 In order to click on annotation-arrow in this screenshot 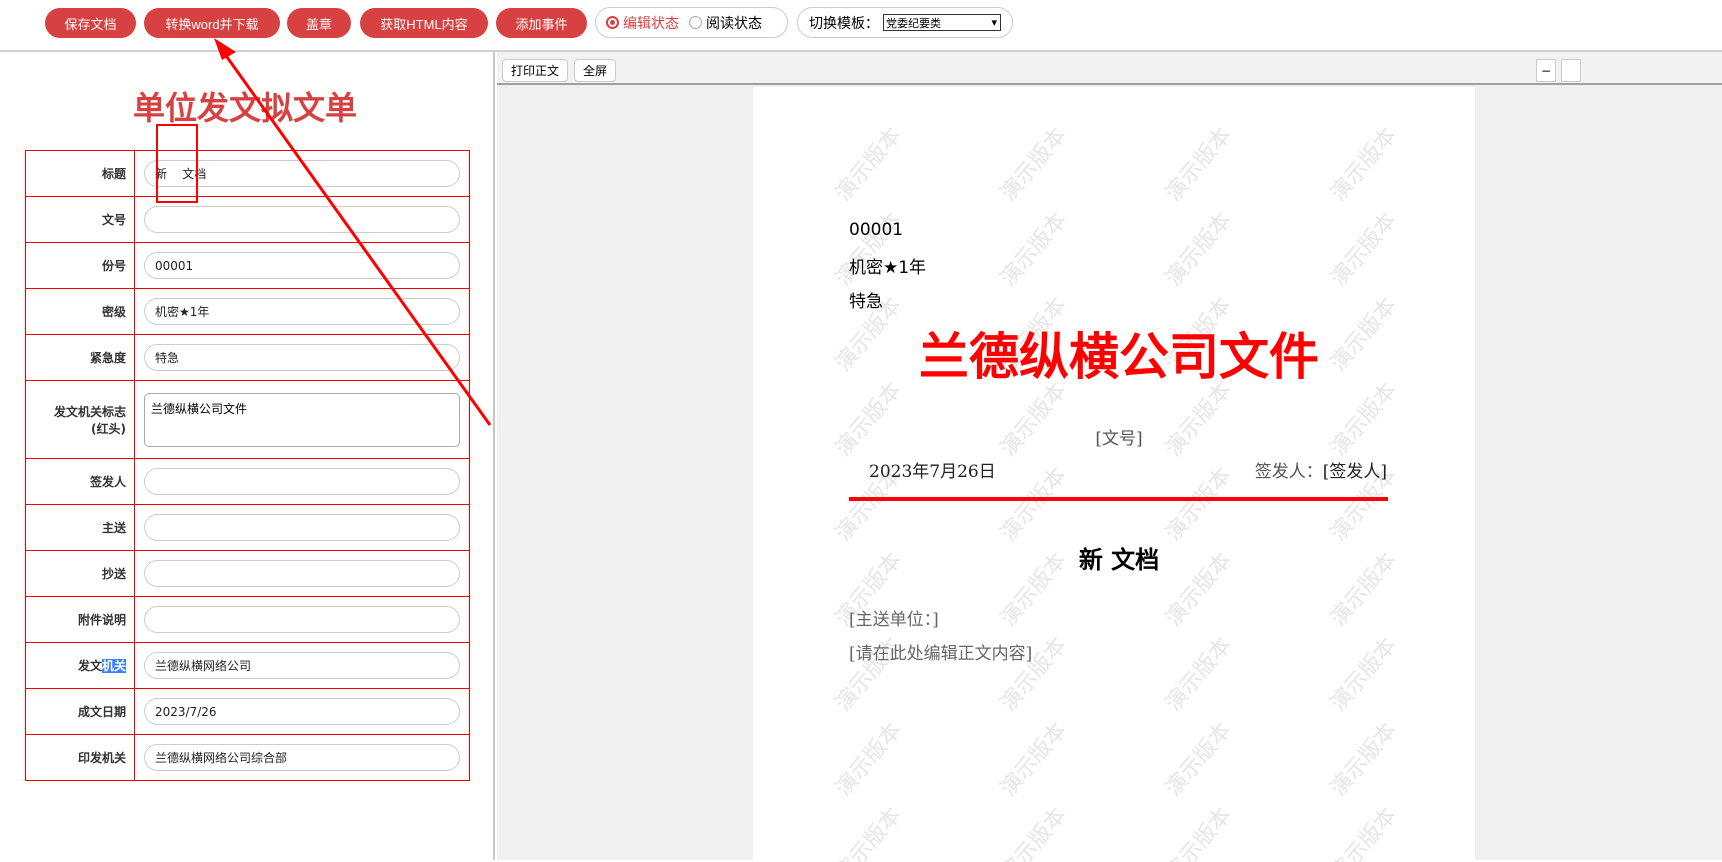, I will do `click(356, 237)`.